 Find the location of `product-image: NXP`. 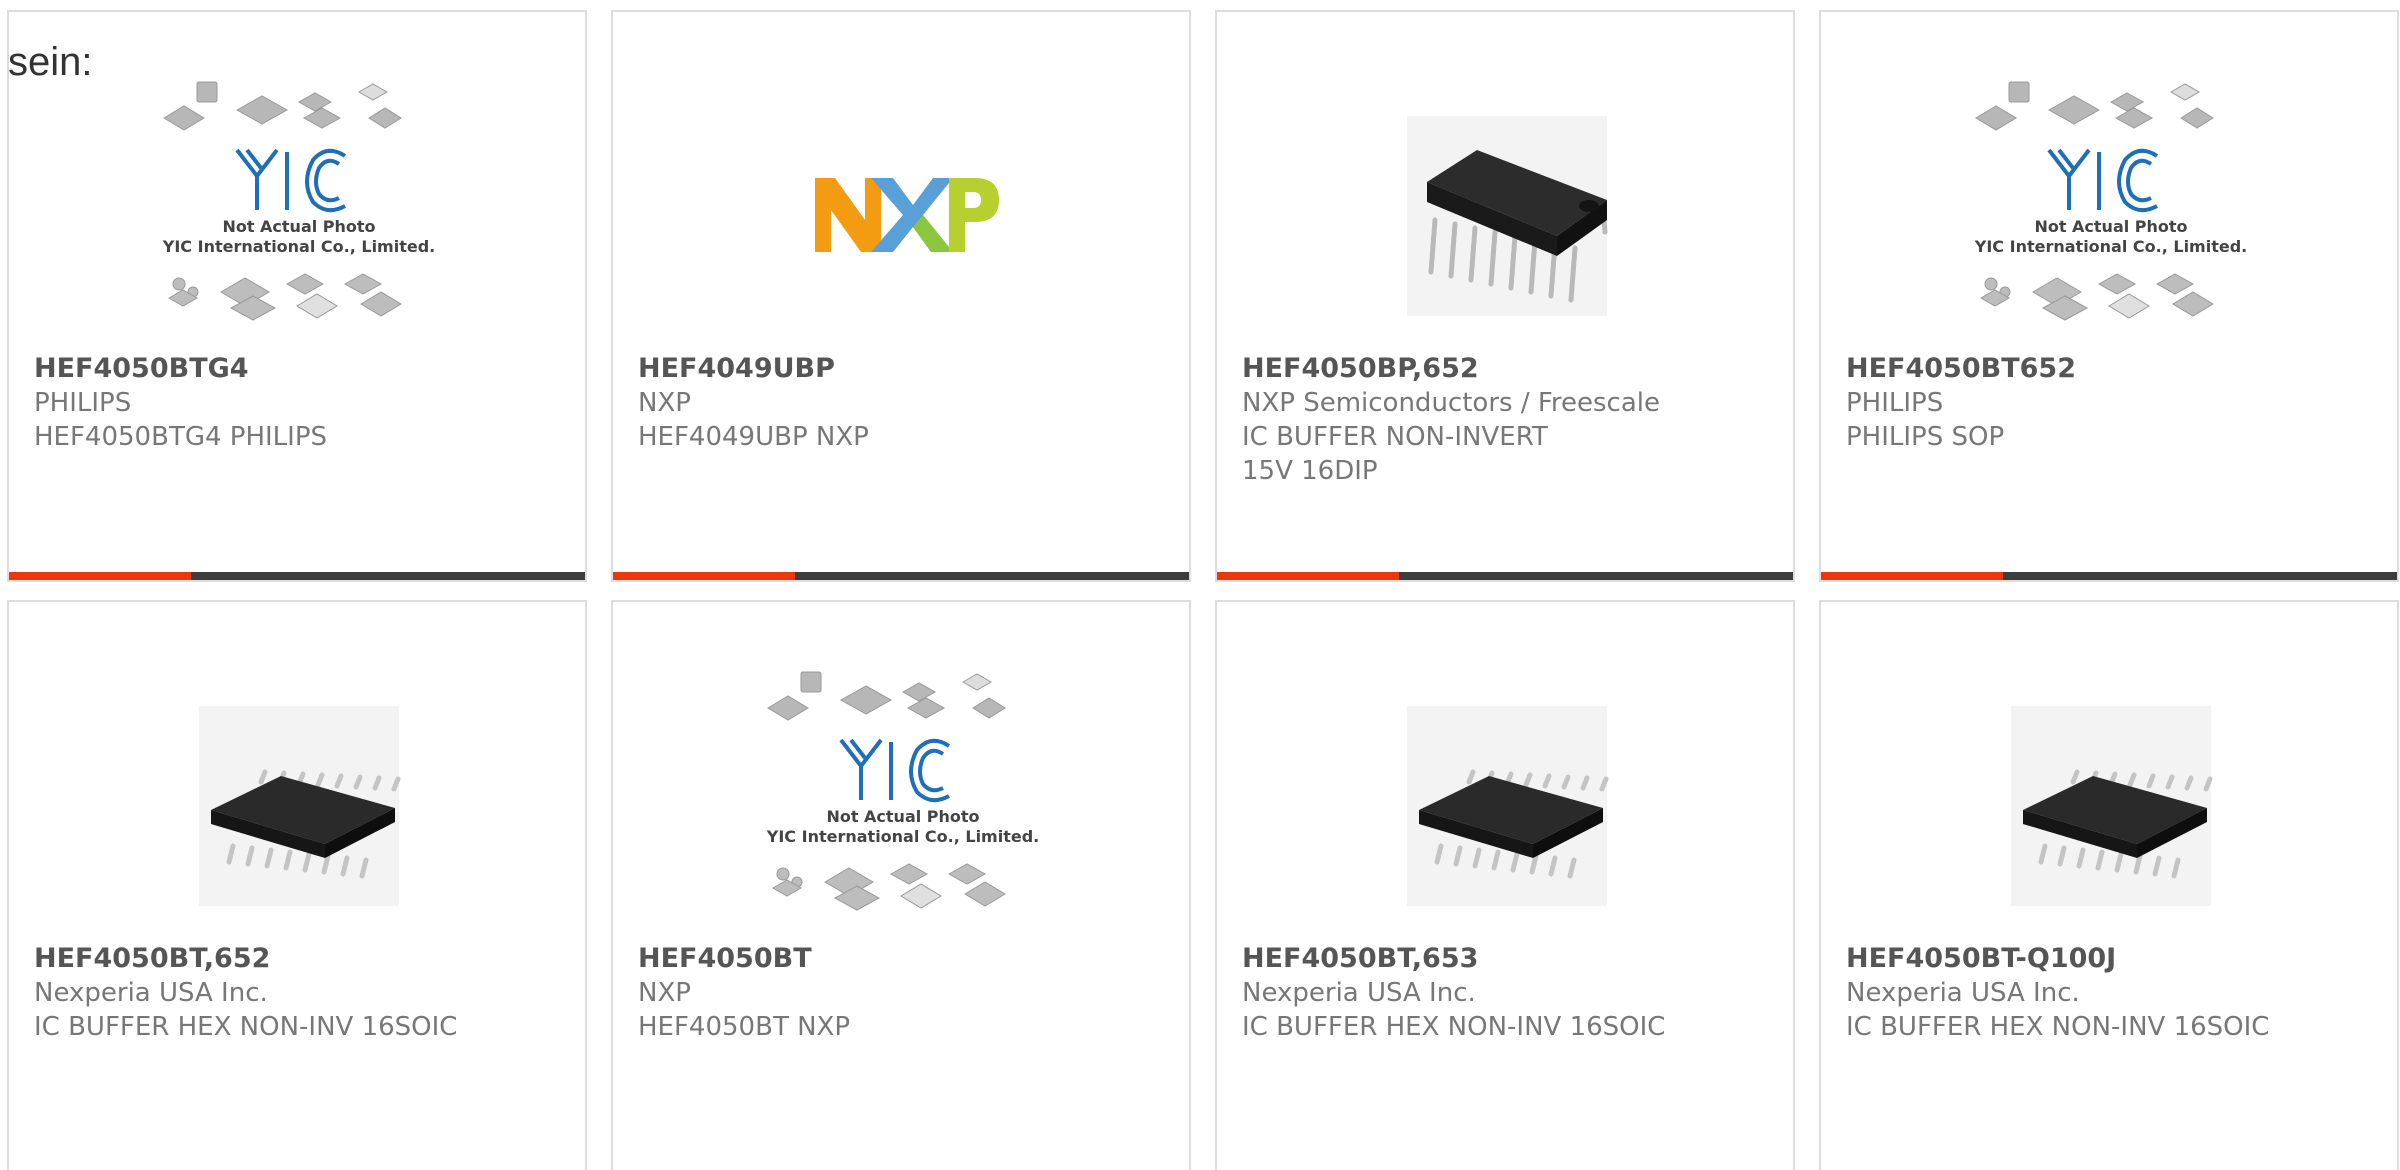

product-image: NXP is located at coordinates (903, 215).